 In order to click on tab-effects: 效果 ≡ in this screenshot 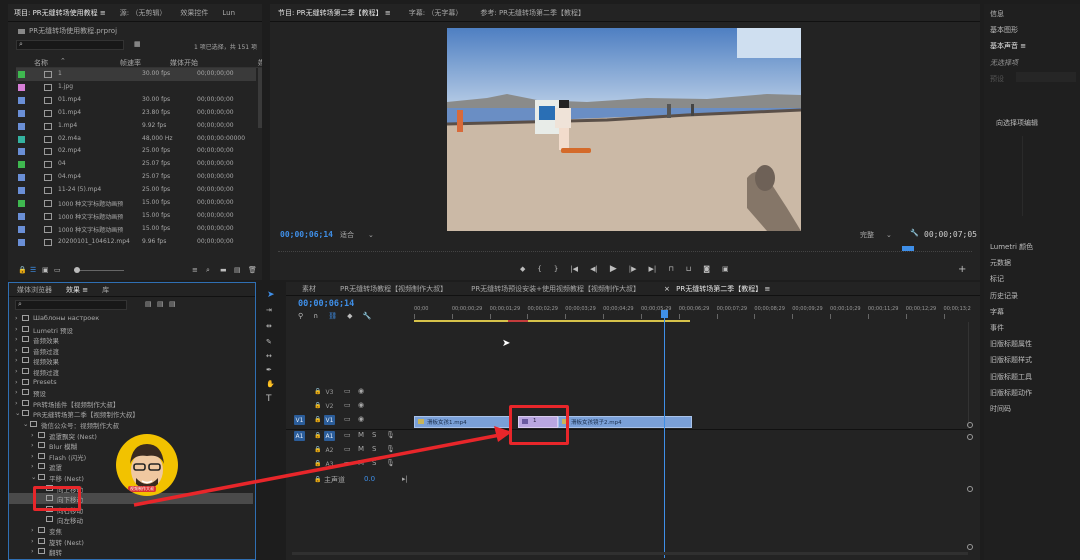, I will do `click(77, 290)`.